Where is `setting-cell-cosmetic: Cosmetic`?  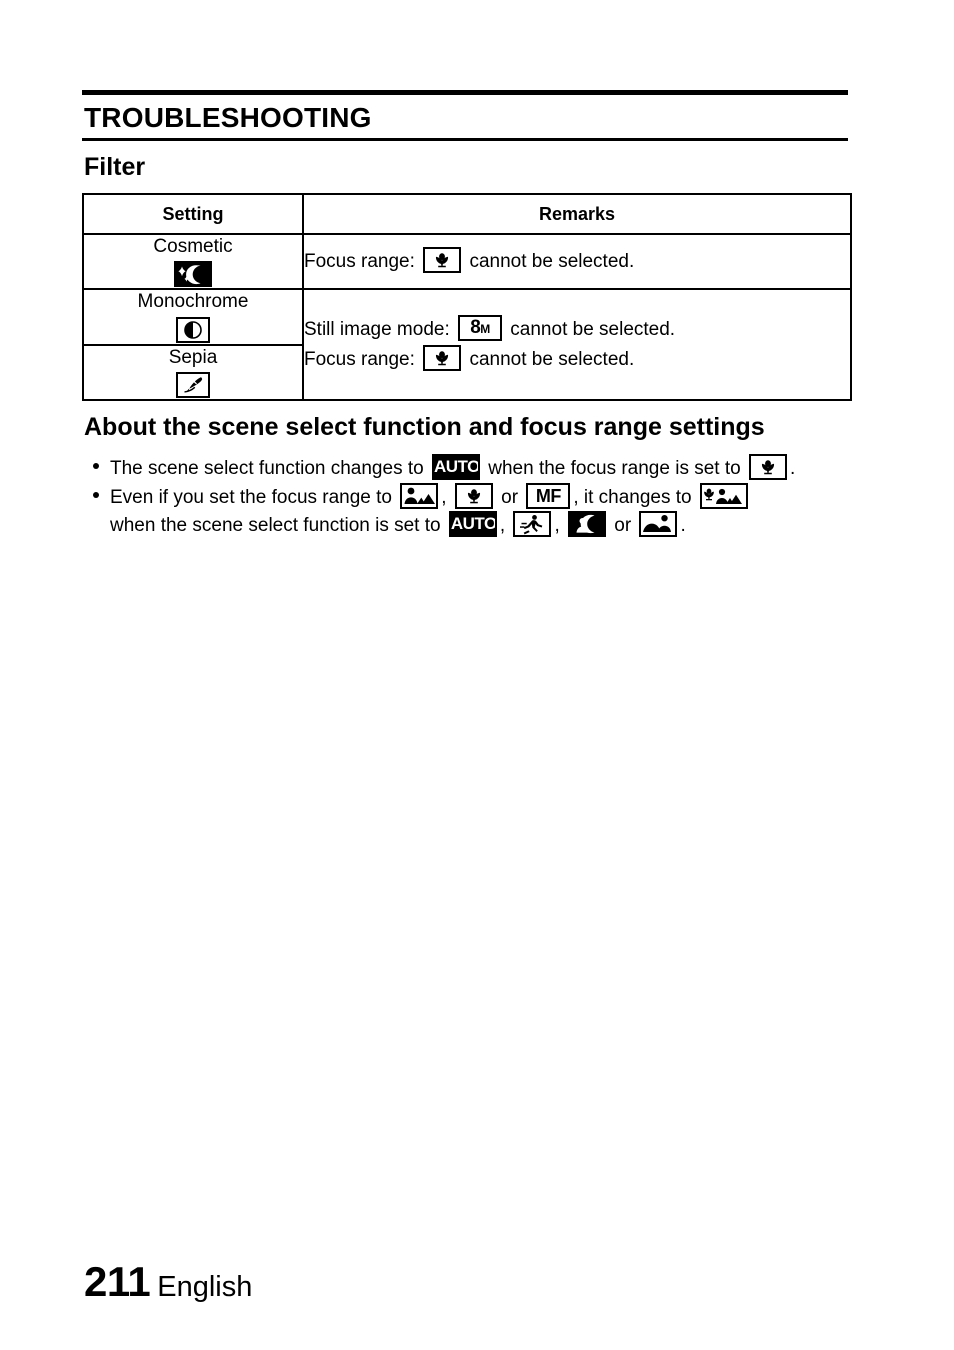 setting-cell-cosmetic: Cosmetic is located at coordinates (193, 261).